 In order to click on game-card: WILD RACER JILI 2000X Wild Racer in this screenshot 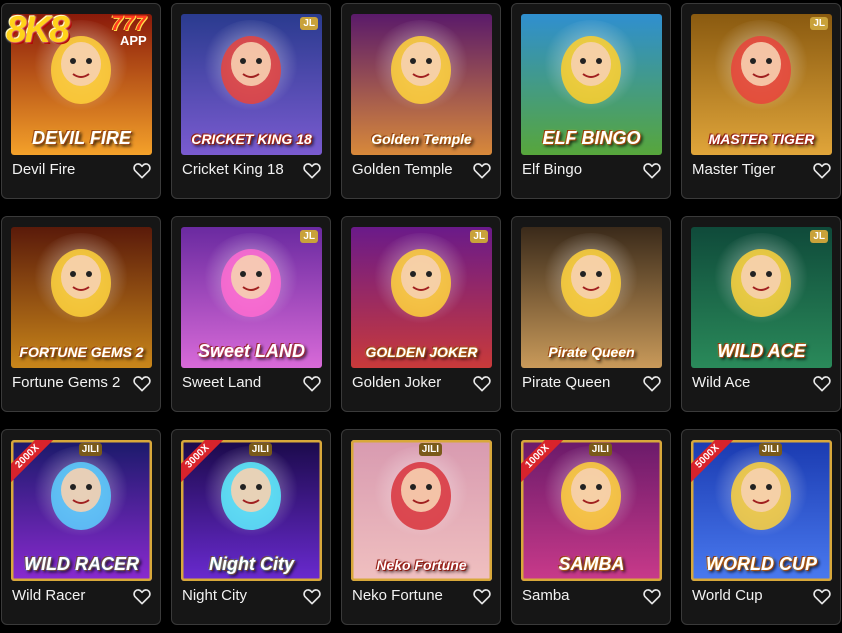, I will do `click(81, 527)`.